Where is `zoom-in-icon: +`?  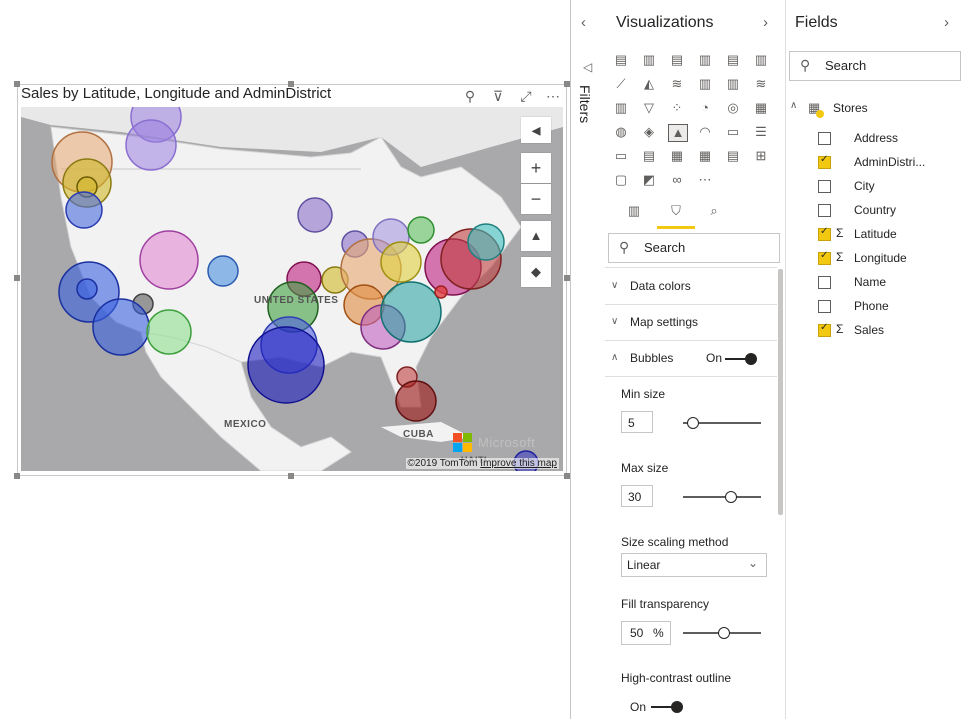
zoom-in-icon: + is located at coordinates (536, 168).